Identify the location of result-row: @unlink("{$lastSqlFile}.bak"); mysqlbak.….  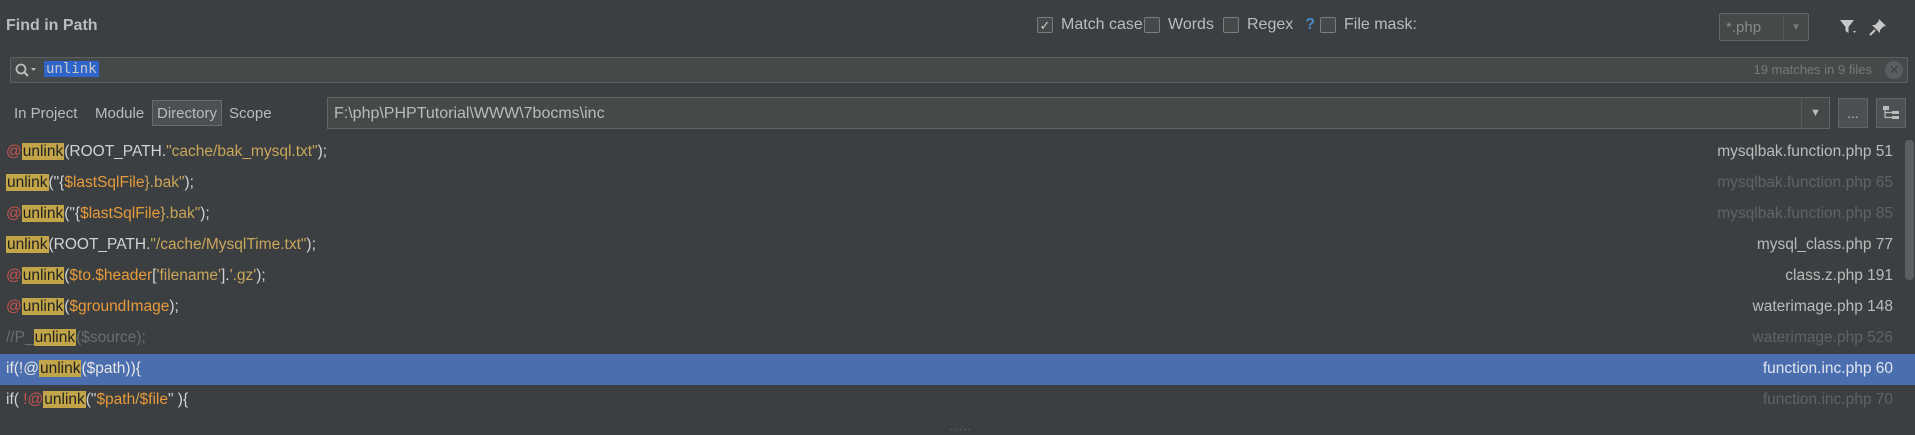
(957, 214).